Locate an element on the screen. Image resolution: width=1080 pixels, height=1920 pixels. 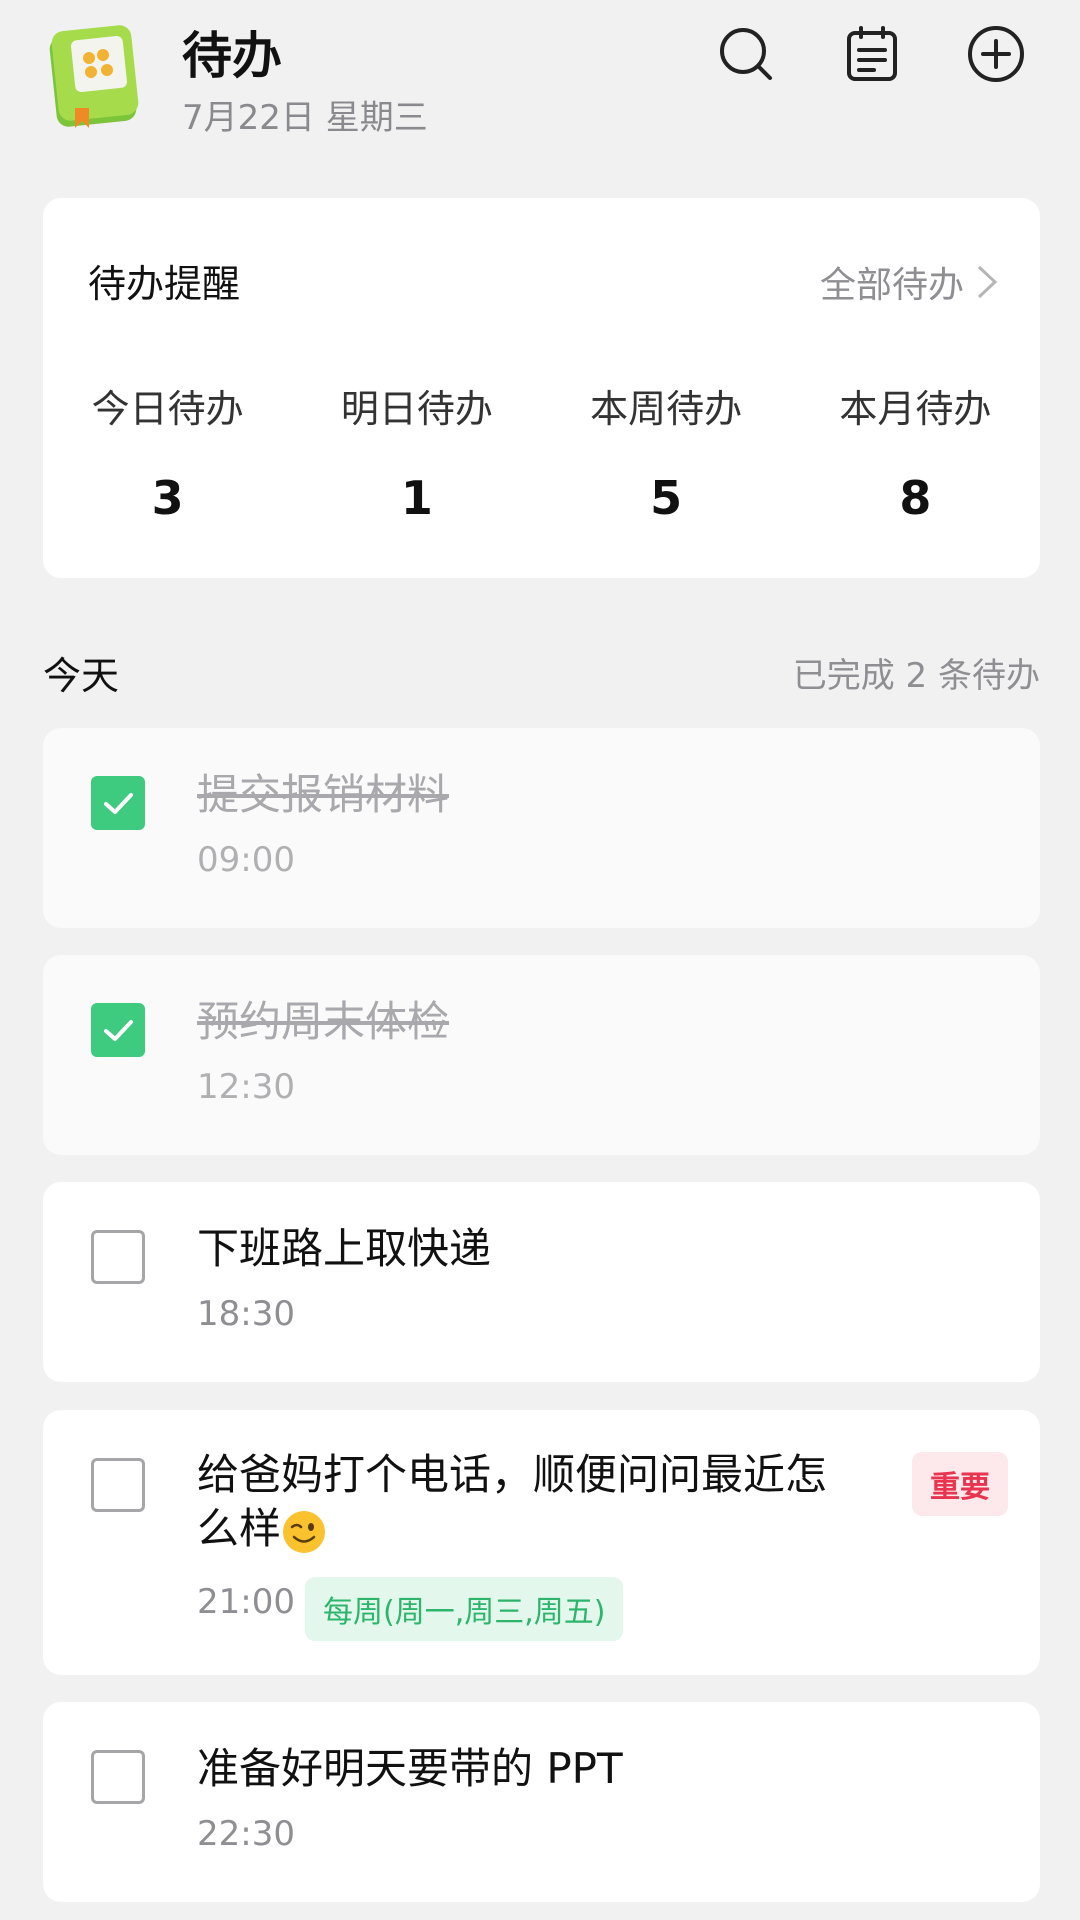
add-circle-icon is located at coordinates (996, 54).